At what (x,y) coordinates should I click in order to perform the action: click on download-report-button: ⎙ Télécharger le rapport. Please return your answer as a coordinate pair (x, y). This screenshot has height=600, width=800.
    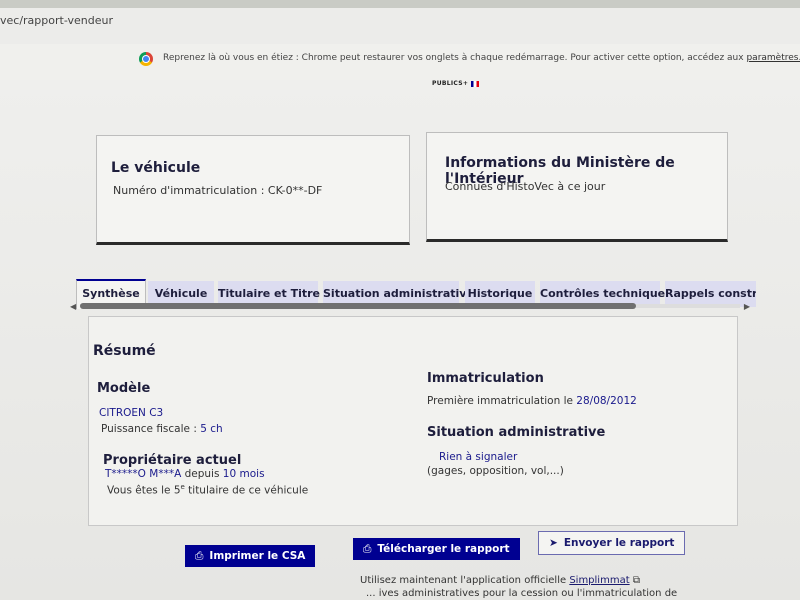
    Looking at the image, I should click on (436, 549).